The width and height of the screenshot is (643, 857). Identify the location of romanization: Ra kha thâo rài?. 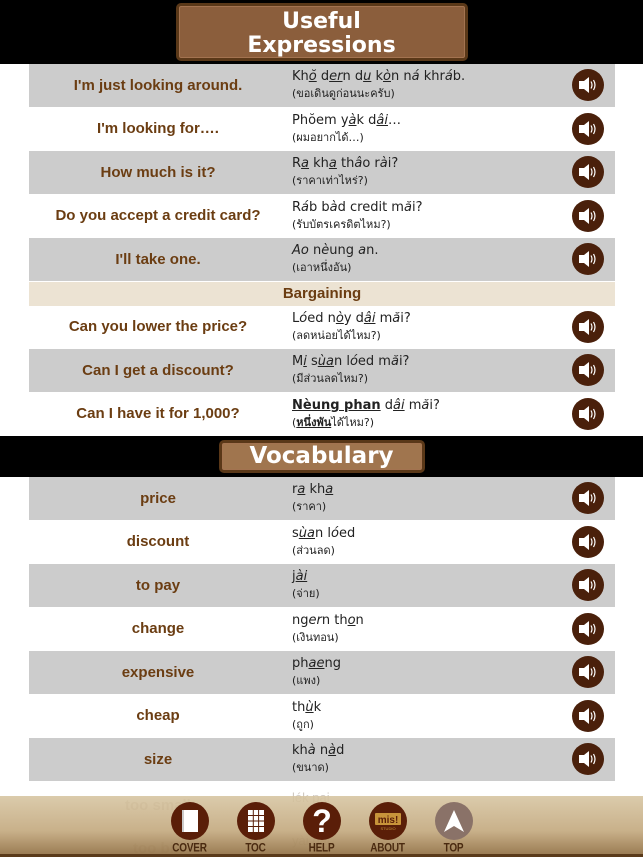
(345, 164).